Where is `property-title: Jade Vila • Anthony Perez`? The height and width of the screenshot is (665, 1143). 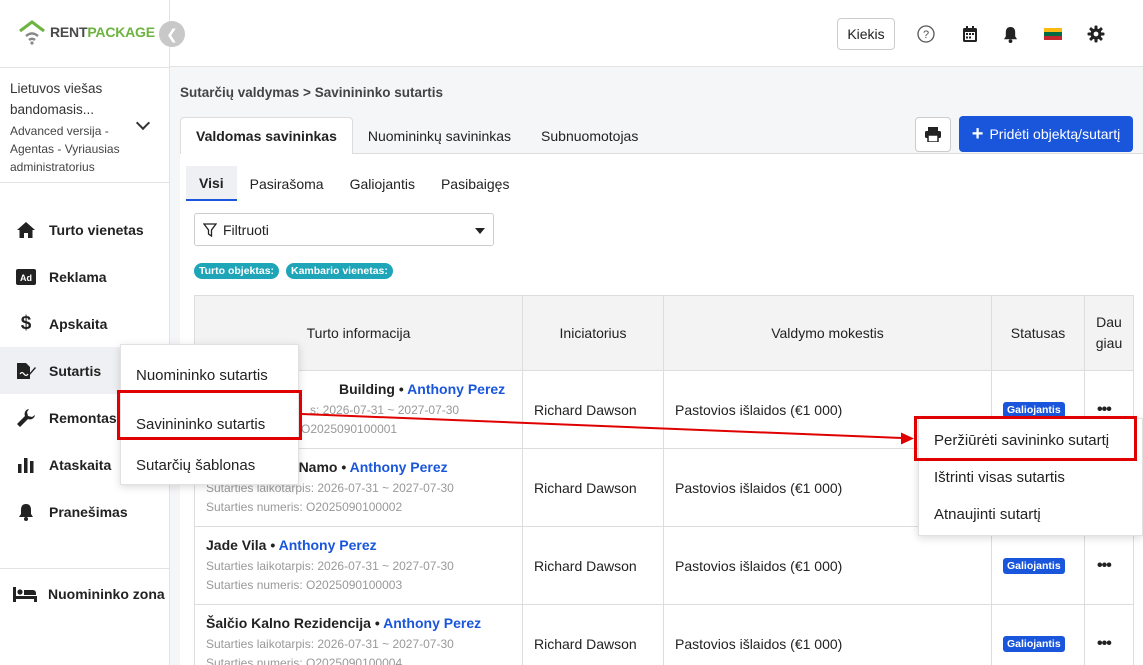 property-title: Jade Vila • Anthony Perez is located at coordinates (291, 544).